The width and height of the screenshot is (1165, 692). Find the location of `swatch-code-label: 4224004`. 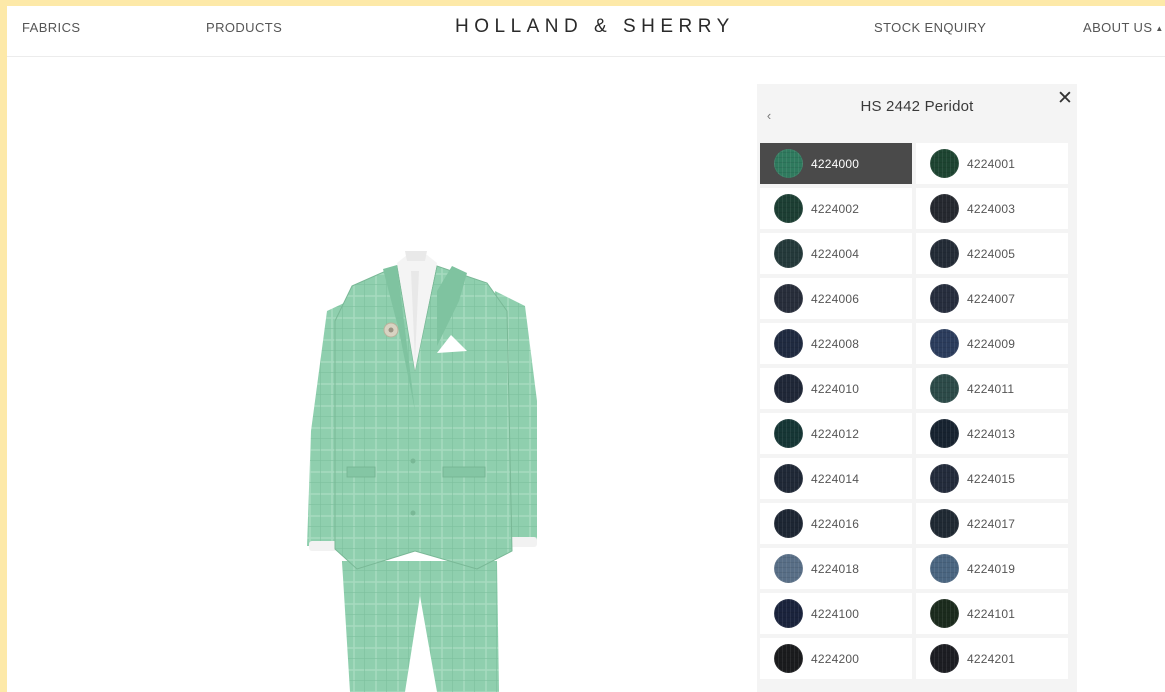

swatch-code-label: 4224004 is located at coordinates (835, 253).